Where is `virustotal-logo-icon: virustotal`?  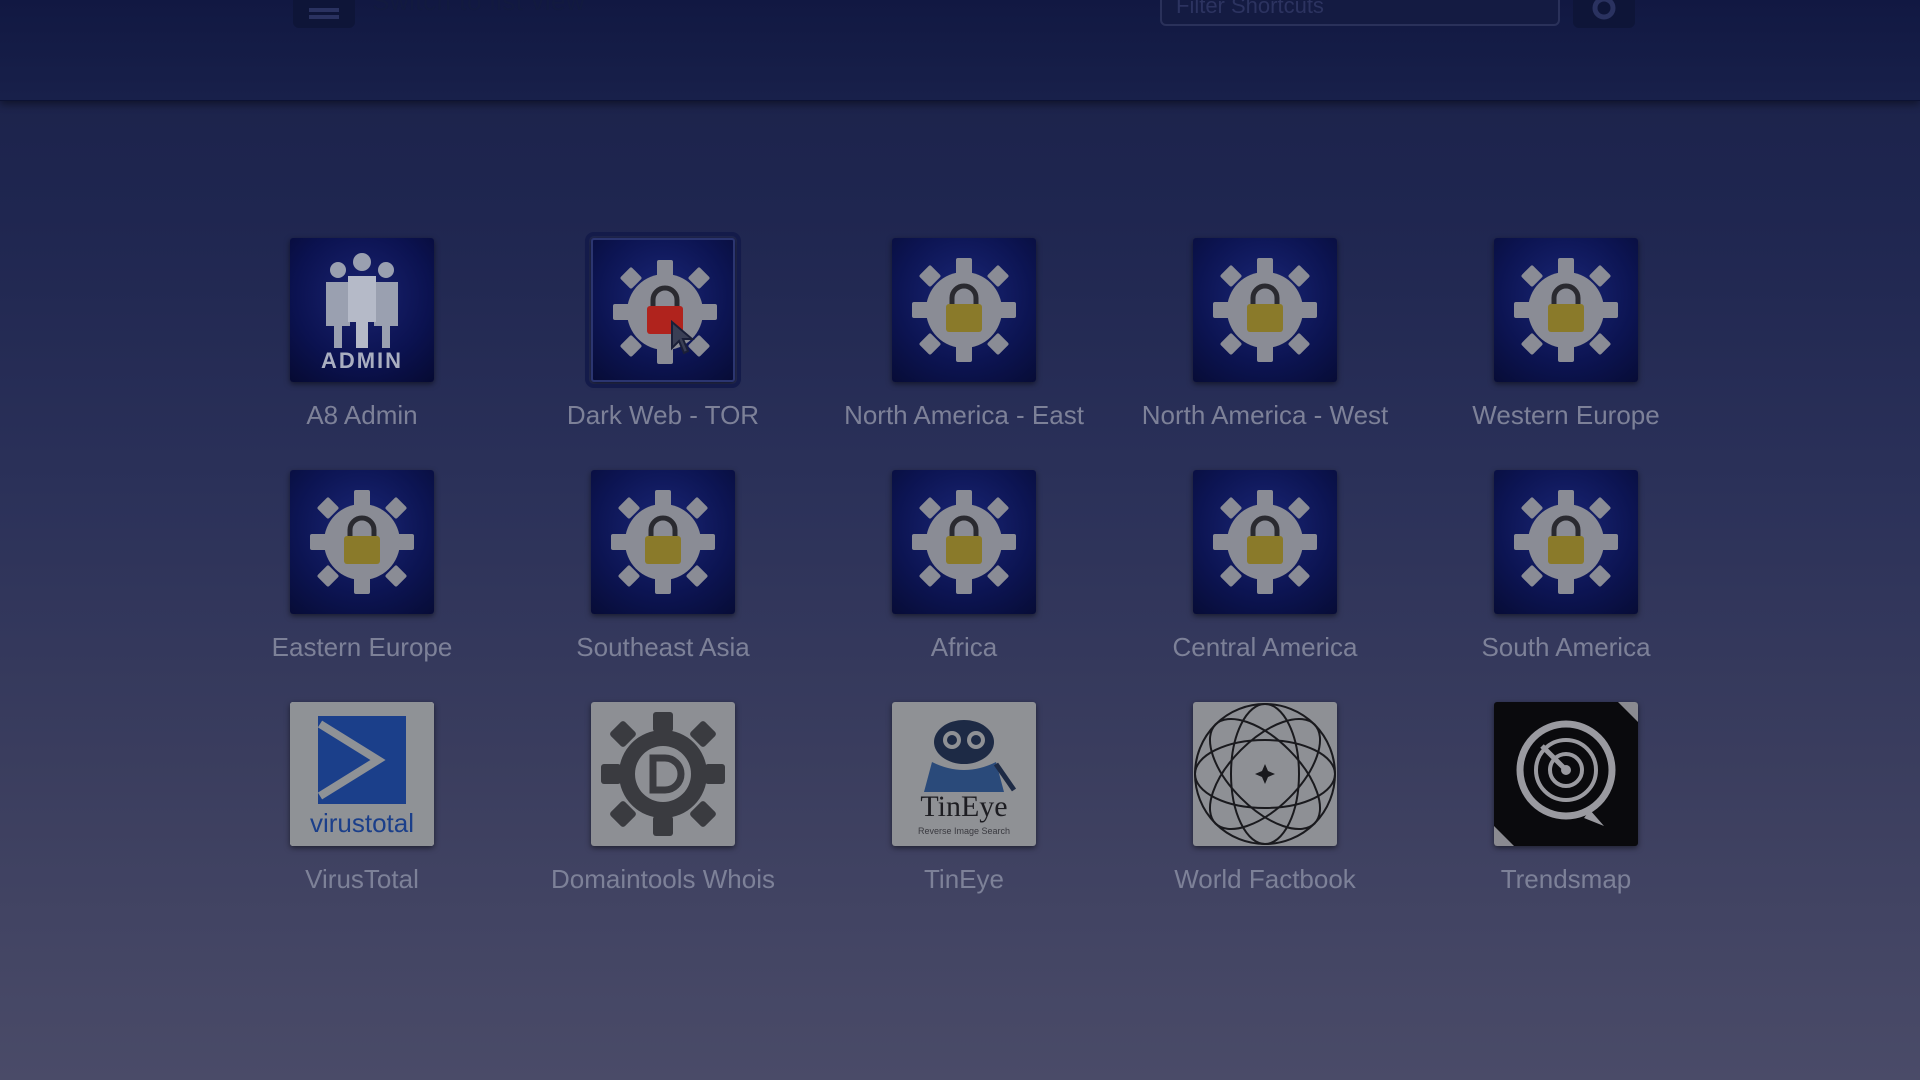 virustotal-logo-icon: virustotal is located at coordinates (362, 774).